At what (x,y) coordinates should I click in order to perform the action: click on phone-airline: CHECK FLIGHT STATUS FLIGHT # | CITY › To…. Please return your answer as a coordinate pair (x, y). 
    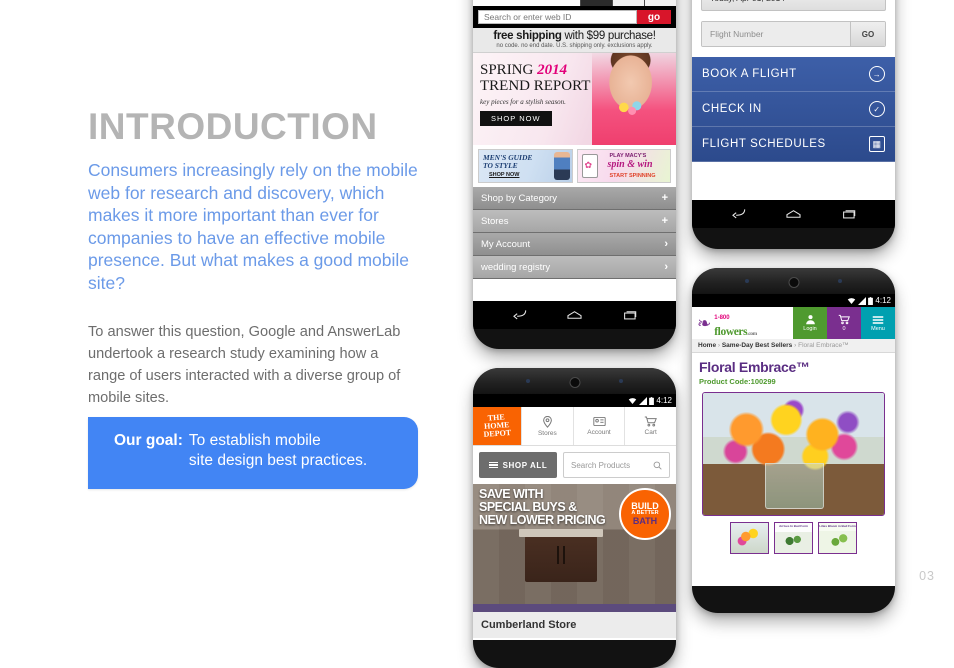
    Looking at the image, I should click on (793, 124).